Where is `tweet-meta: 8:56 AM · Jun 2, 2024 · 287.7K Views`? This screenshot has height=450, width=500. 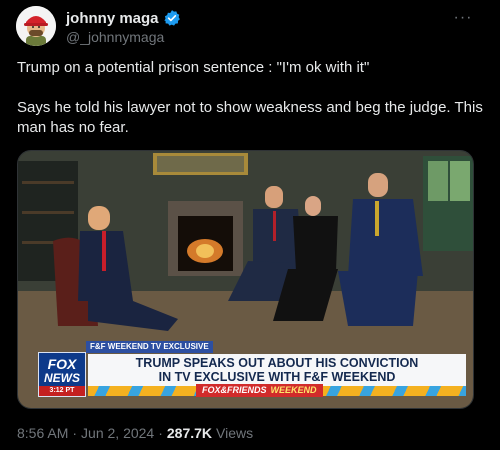
tweet-meta: 8:56 AM · Jun 2, 2024 · 287.7K Views is located at coordinates (135, 433).